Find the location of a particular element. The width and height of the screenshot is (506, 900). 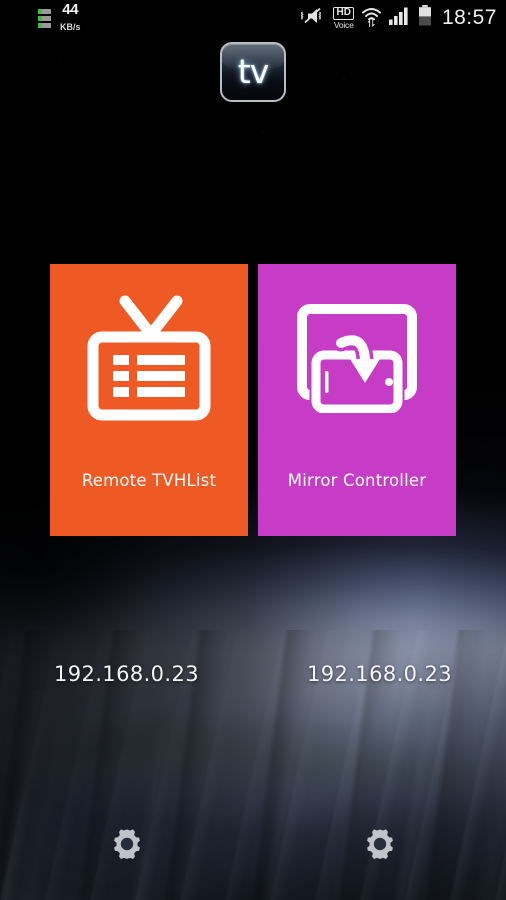

tile-label-remote-tvhlist: Remote TVHList is located at coordinates (149, 480).